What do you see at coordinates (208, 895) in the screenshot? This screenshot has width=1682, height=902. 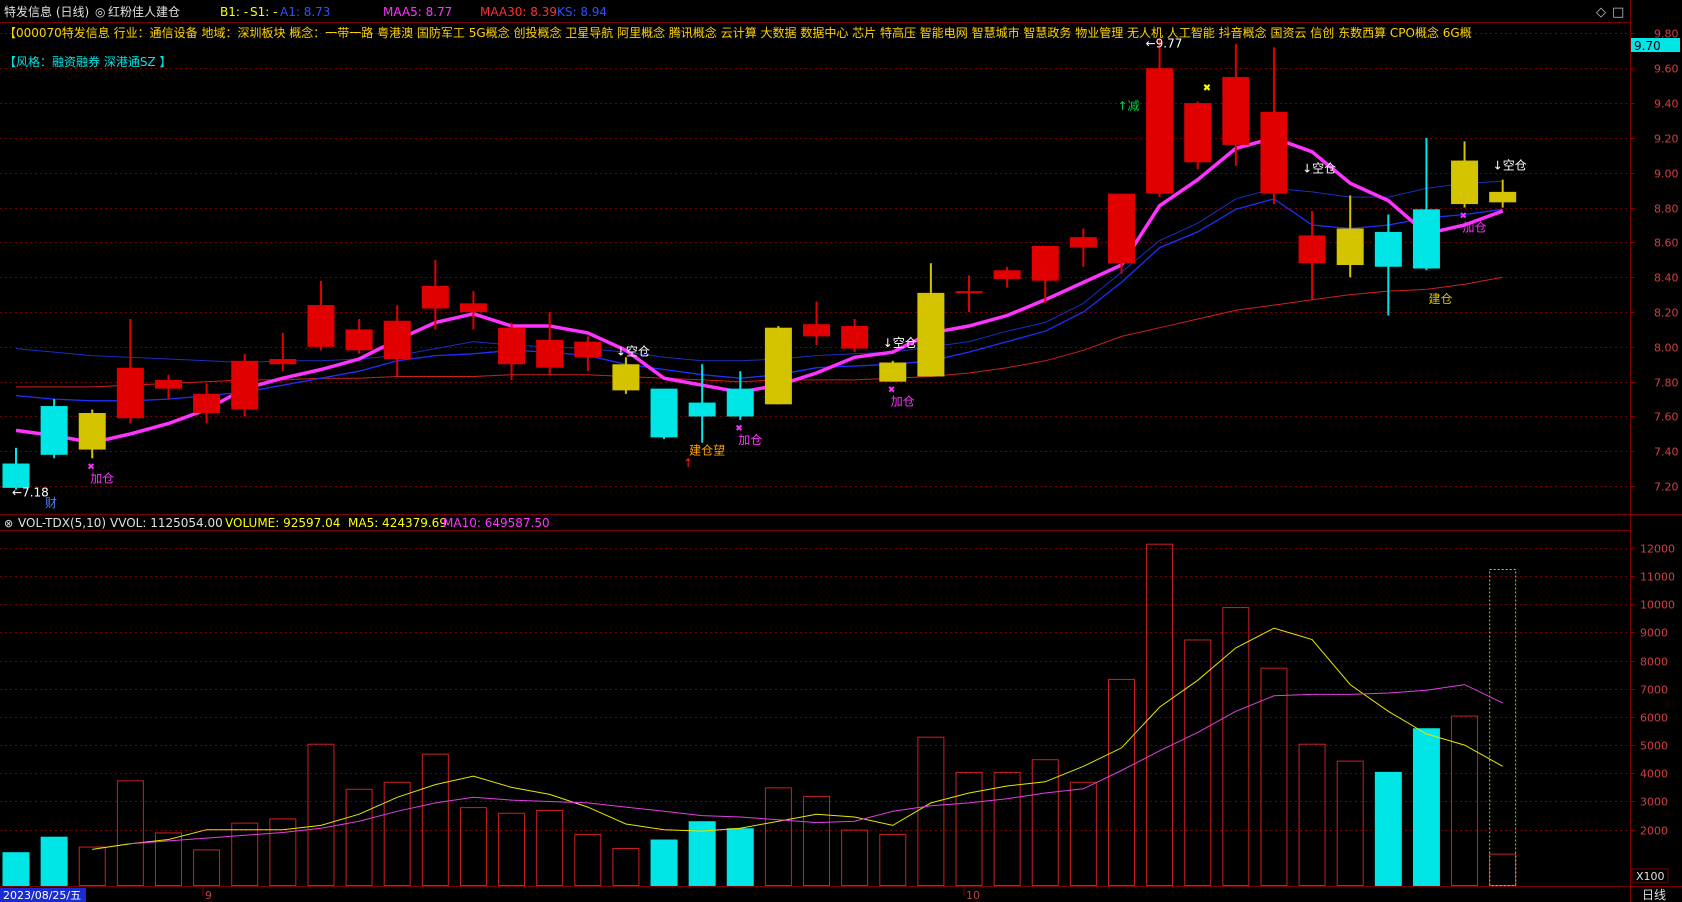 I see `month-label-9: 9` at bounding box center [208, 895].